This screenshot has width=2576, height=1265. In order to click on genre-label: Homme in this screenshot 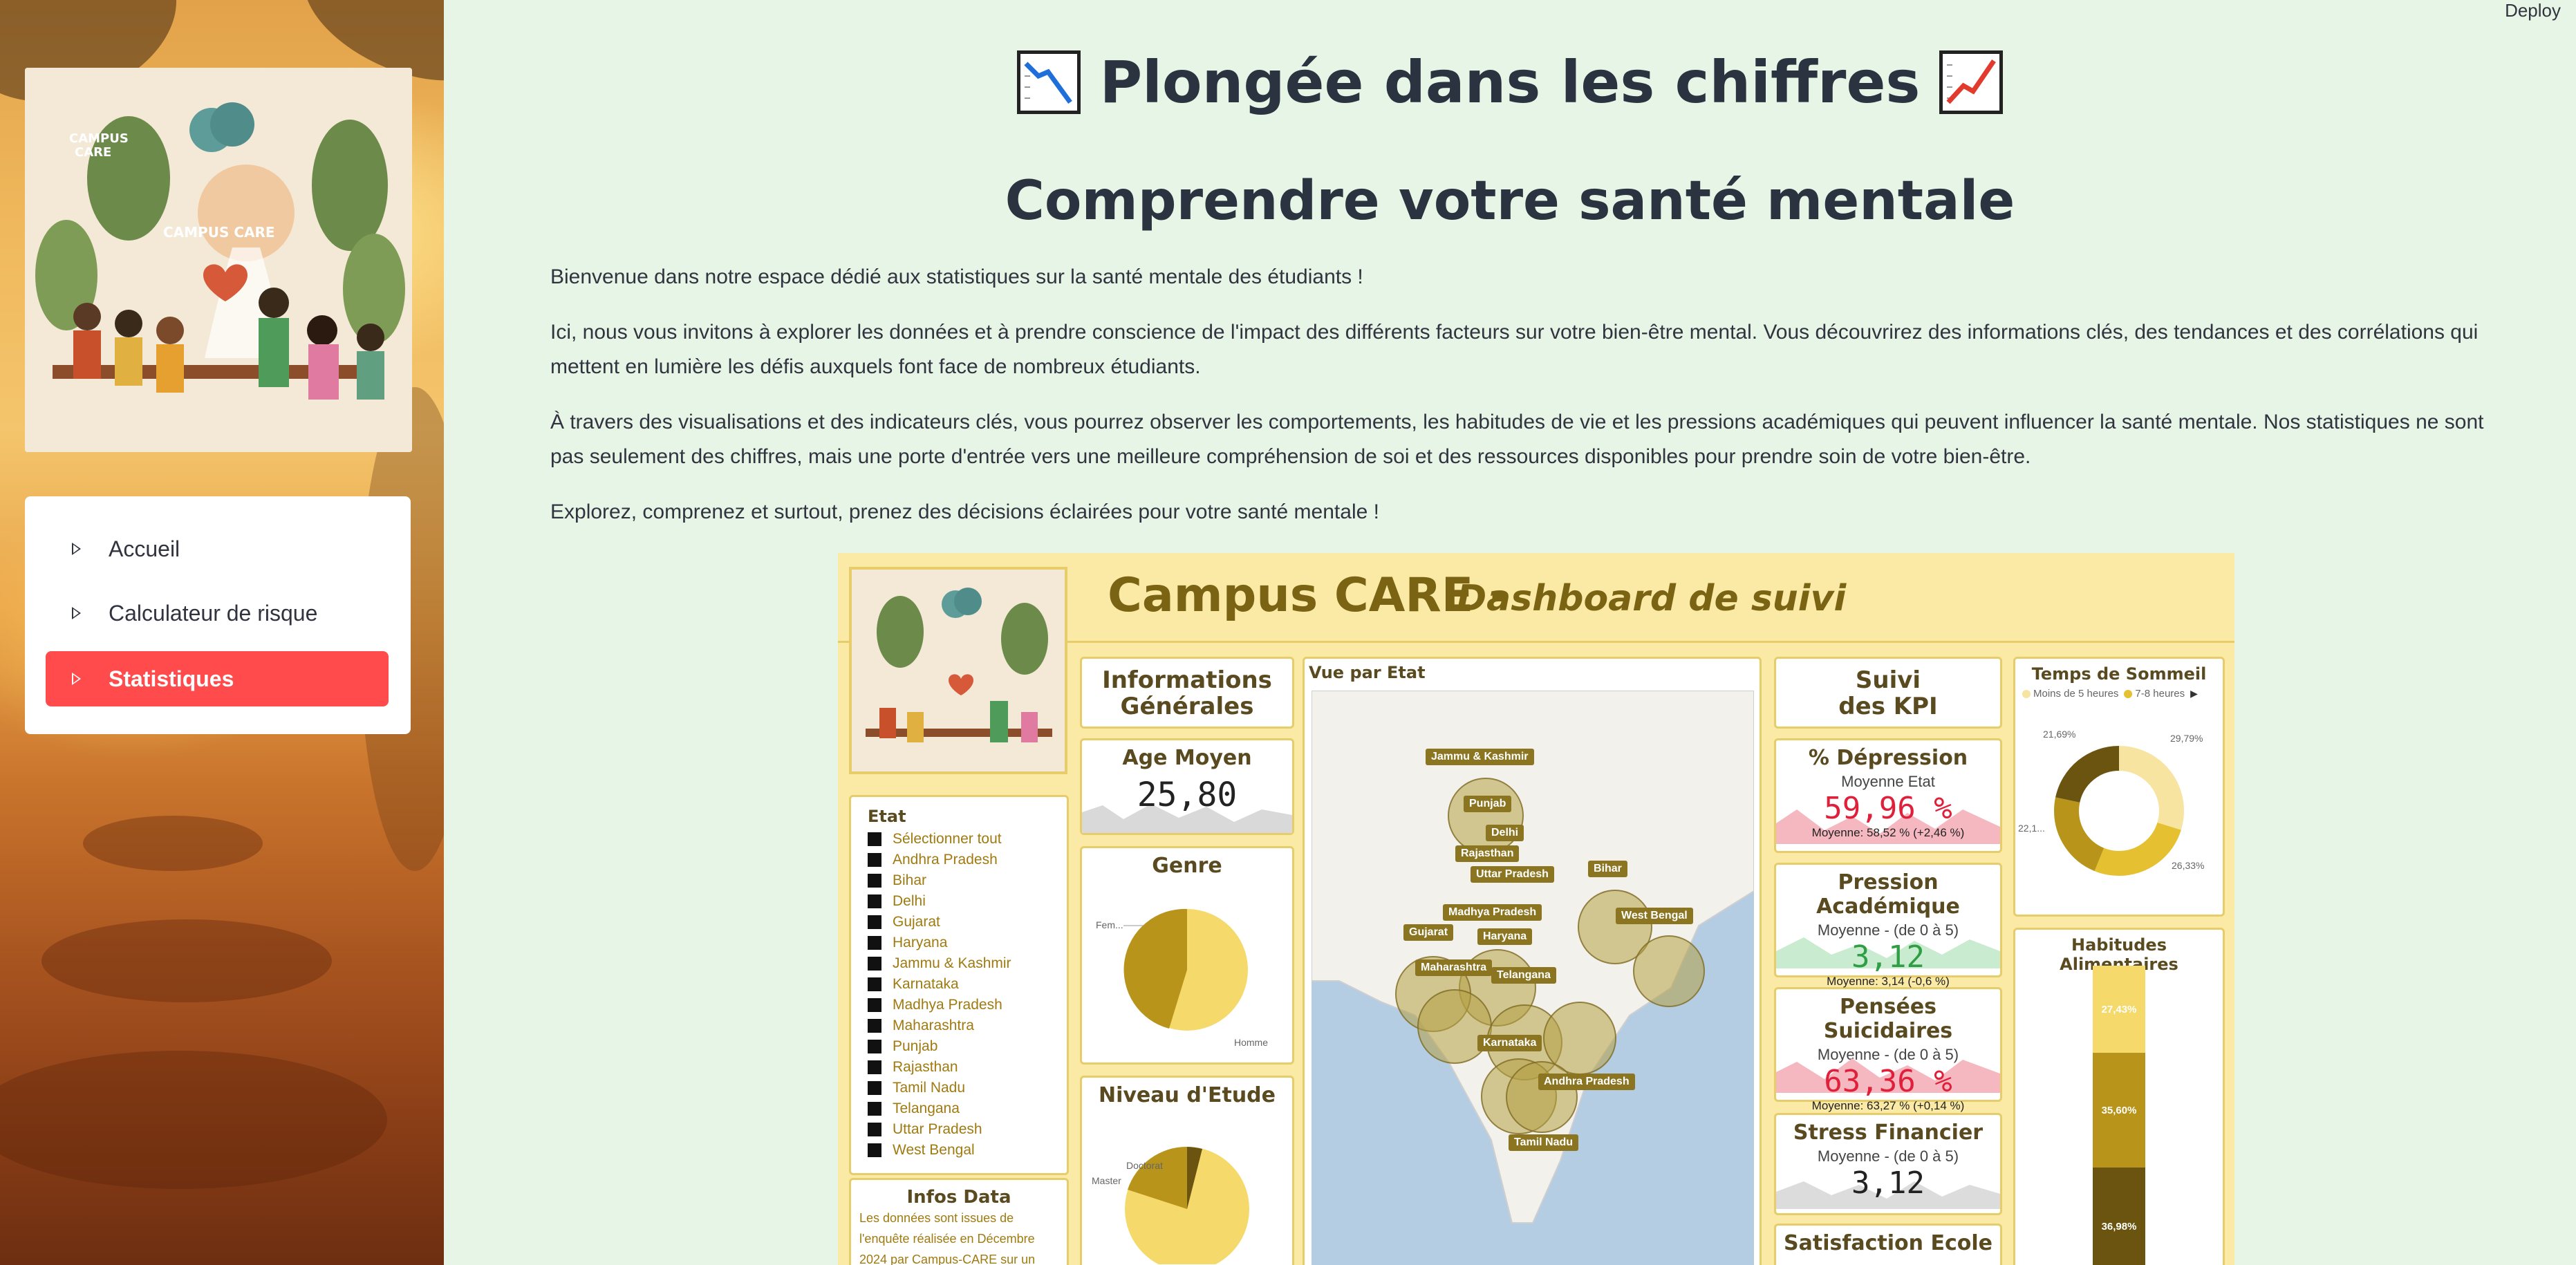, I will do `click(1251, 1042)`.